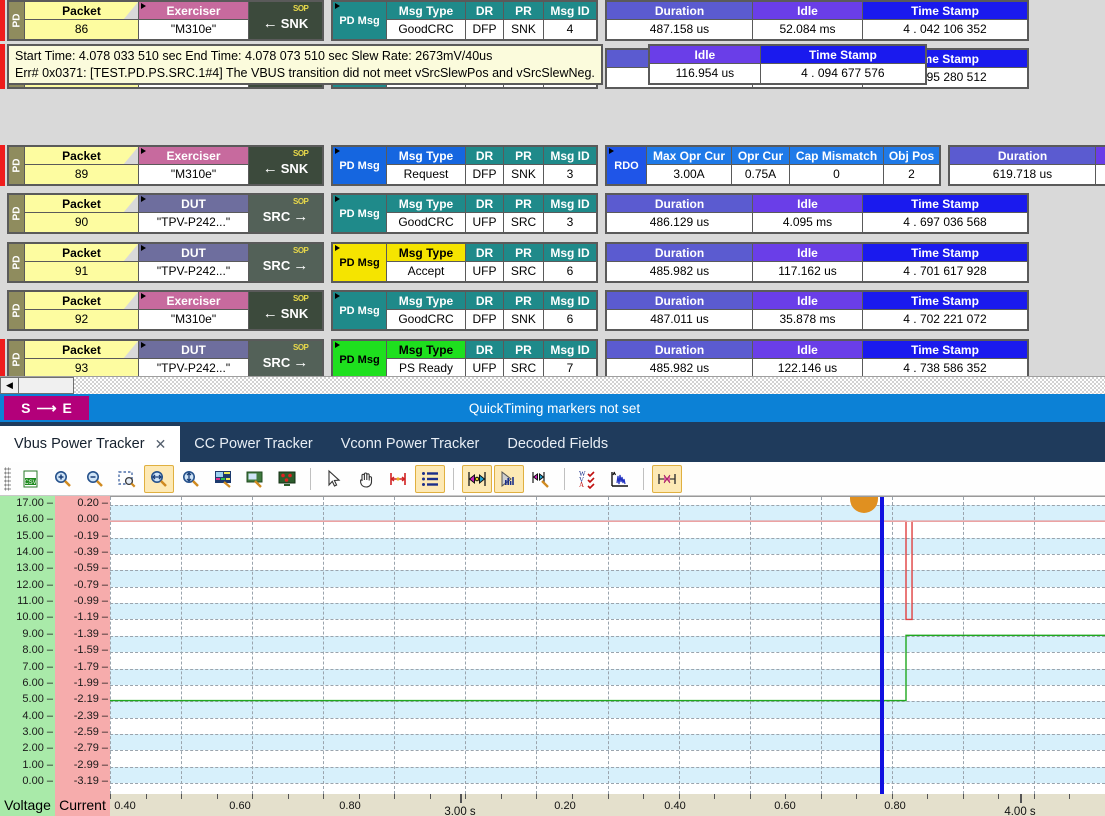 Image resolution: width=1105 pixels, height=816 pixels. I want to click on axis-tick: -0.99 –, so click(90, 601).